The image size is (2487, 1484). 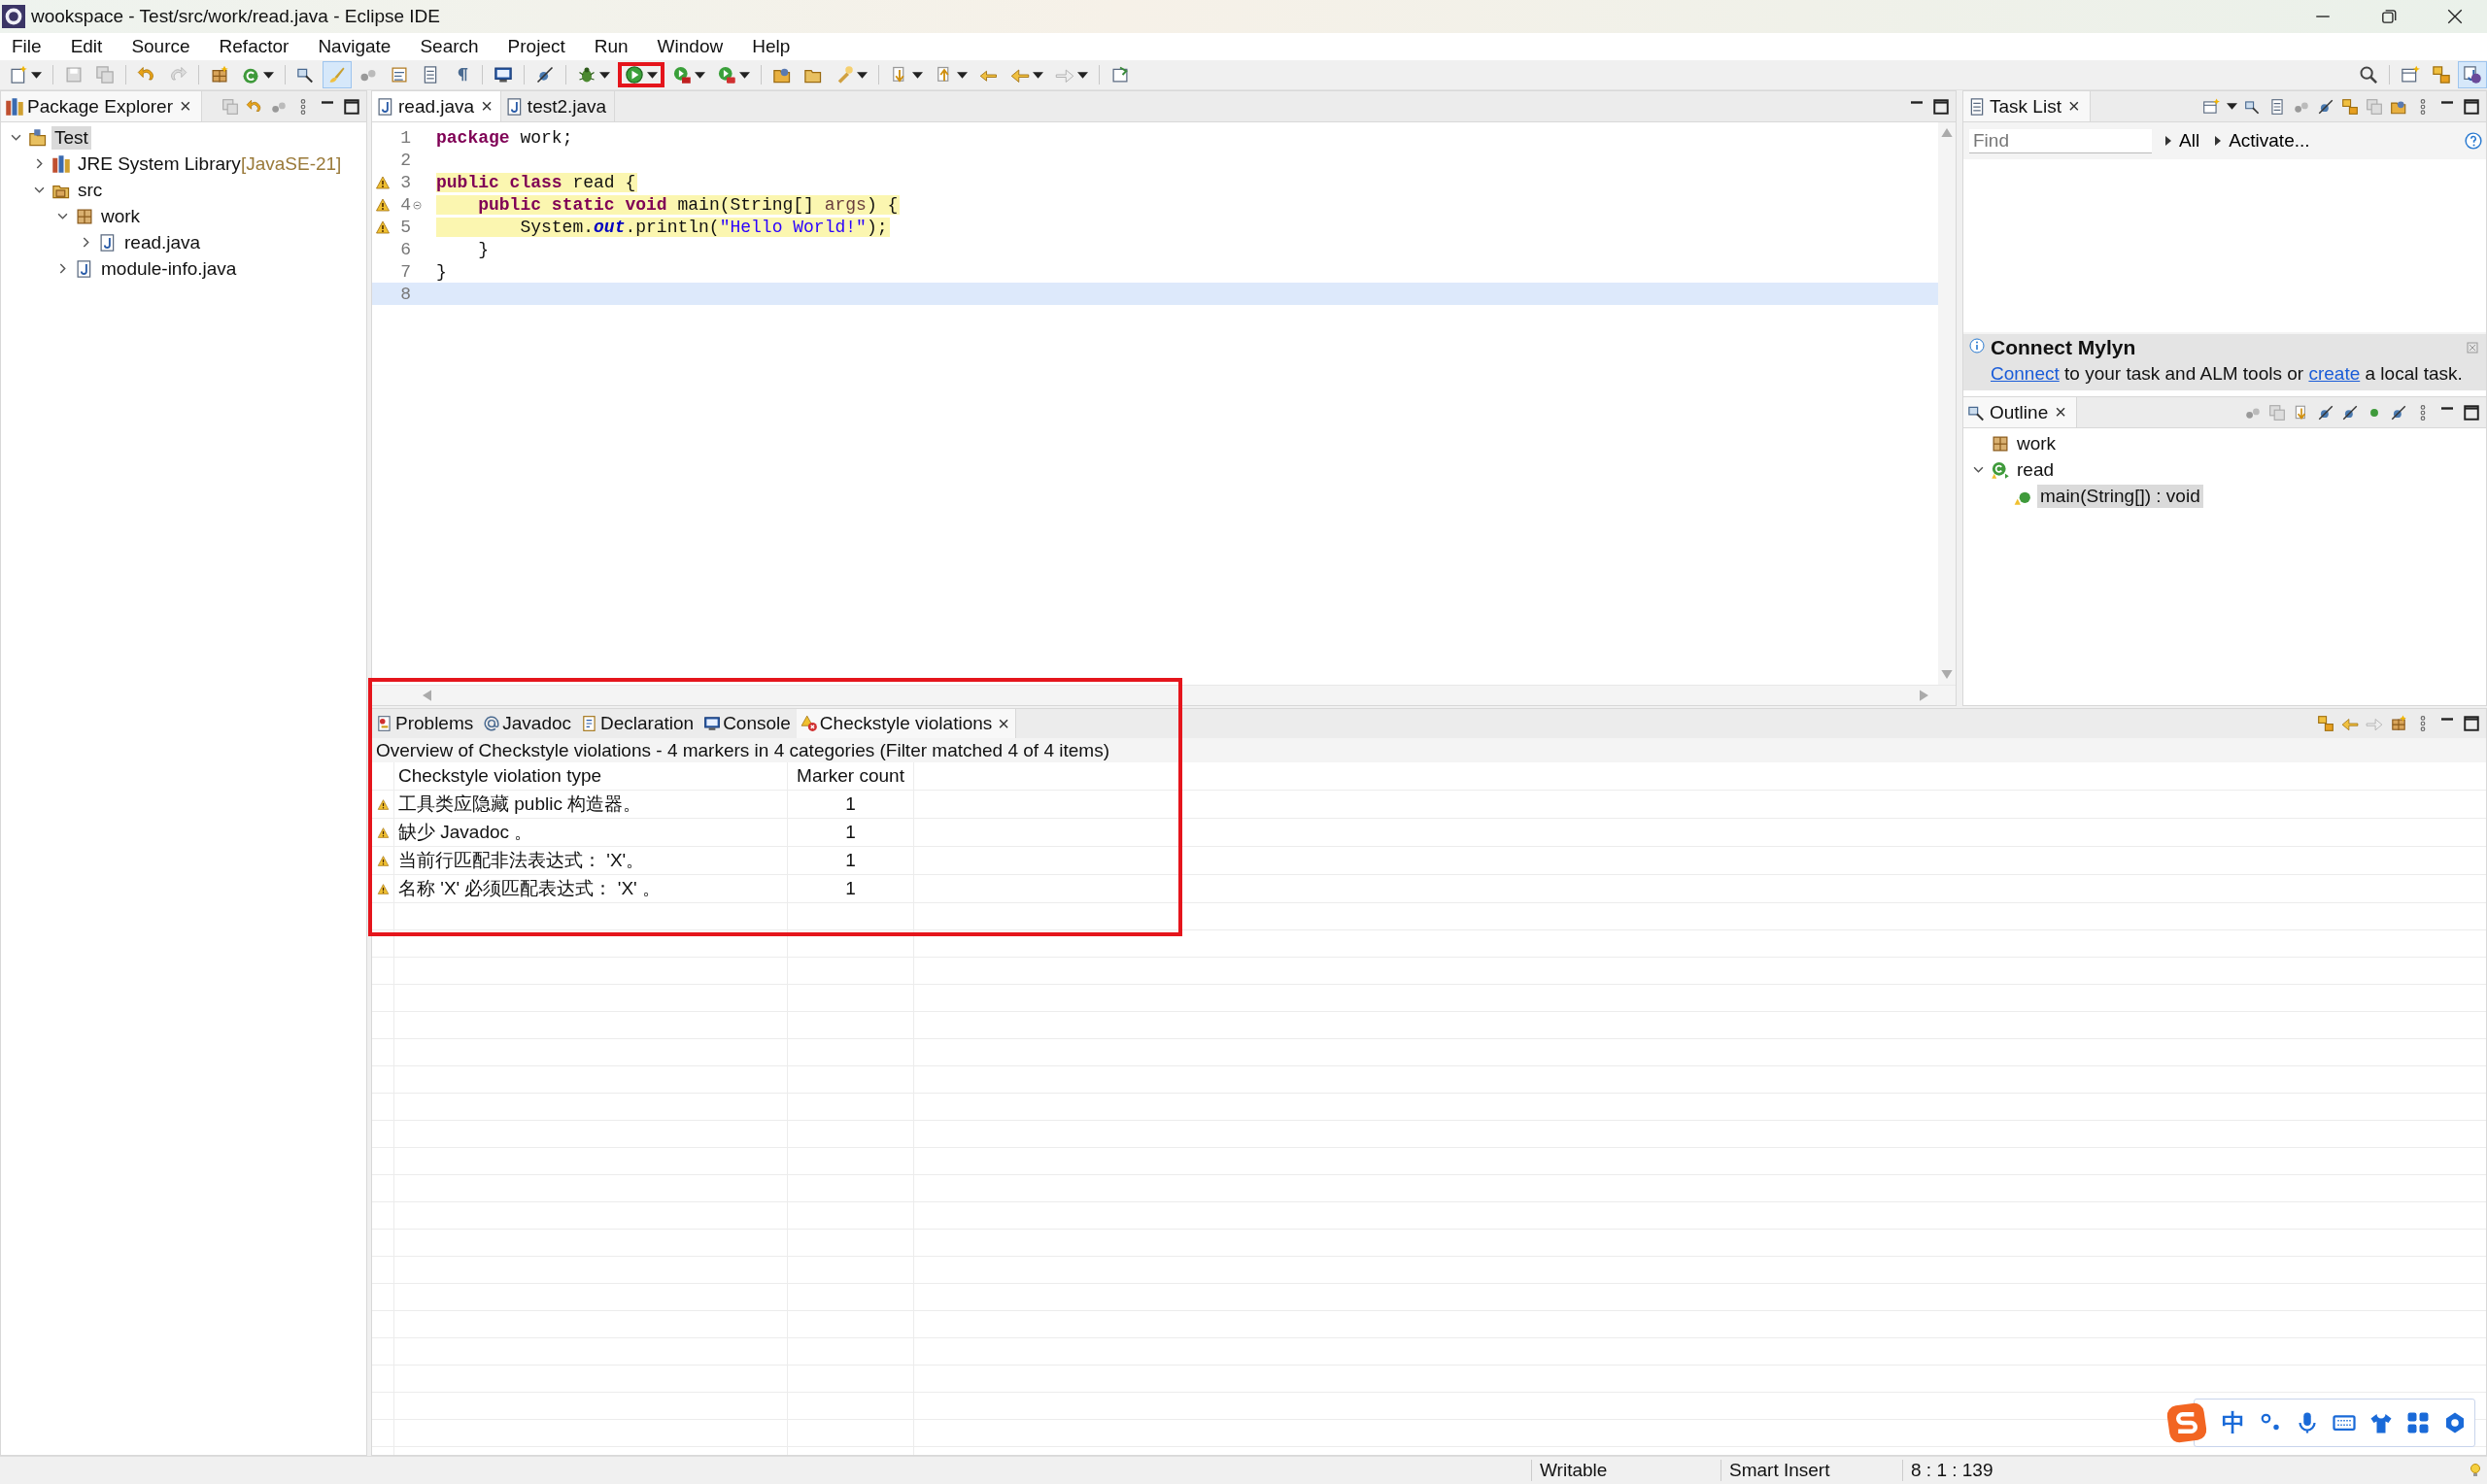 I want to click on menu-item: Project, so click(x=536, y=46).